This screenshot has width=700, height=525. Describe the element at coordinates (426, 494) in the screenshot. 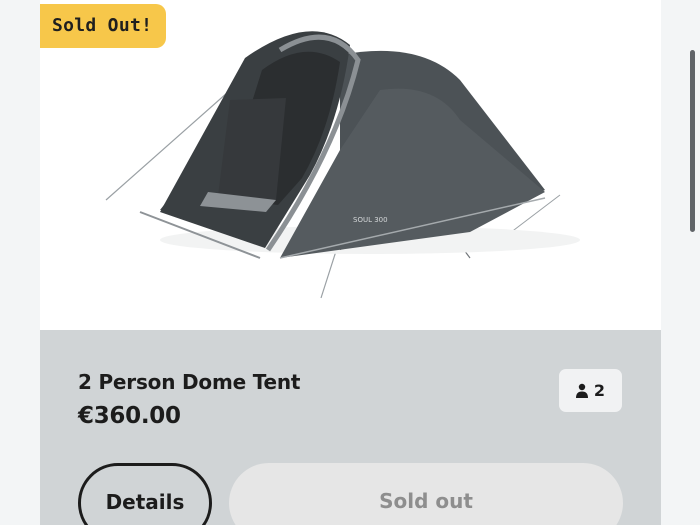

I see `sold-out-button: Sold out` at that location.